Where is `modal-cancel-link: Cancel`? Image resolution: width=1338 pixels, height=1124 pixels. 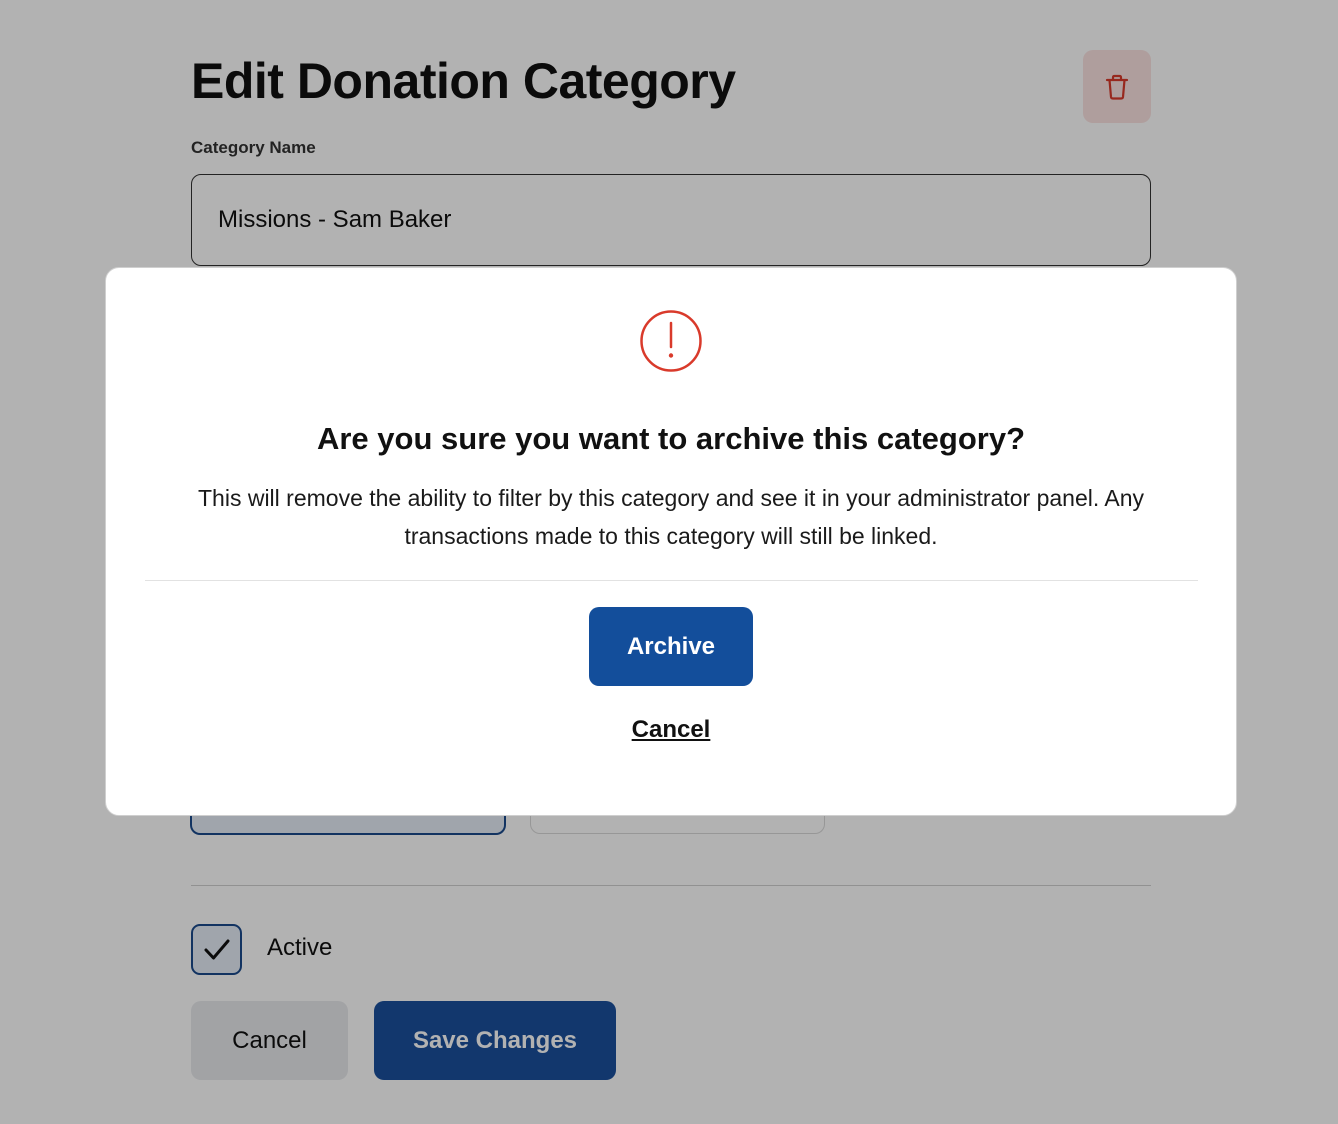 modal-cancel-link: Cancel is located at coordinates (671, 729).